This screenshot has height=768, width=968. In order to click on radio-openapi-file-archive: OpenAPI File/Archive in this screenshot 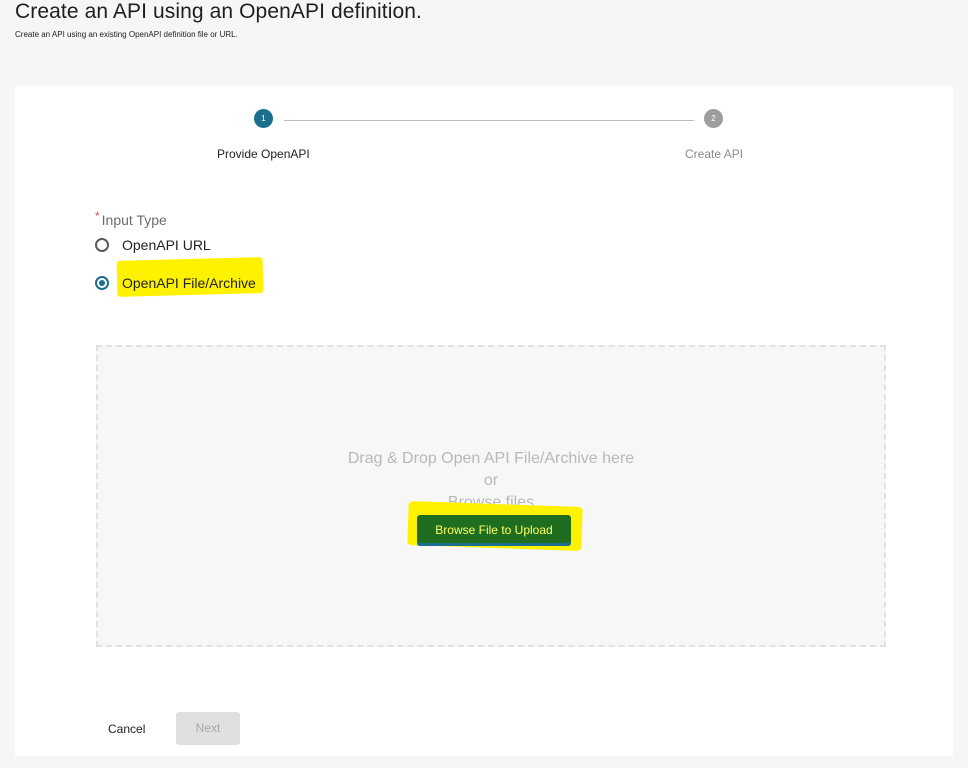, I will do `click(175, 283)`.